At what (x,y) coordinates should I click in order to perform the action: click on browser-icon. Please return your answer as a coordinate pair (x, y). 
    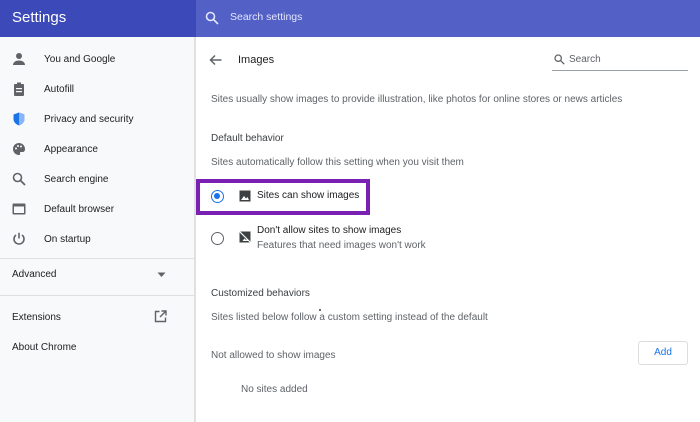
    Looking at the image, I should click on (19, 209).